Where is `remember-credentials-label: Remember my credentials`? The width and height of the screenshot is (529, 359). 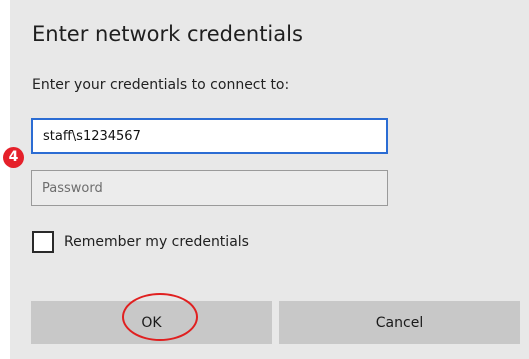
remember-credentials-label: Remember my credentials is located at coordinates (156, 242).